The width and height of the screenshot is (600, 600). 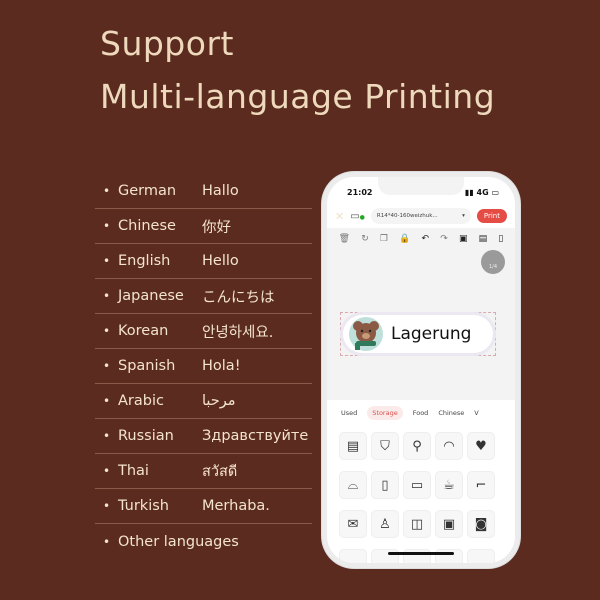 What do you see at coordinates (417, 446) in the screenshot?
I see `desk-lamp-icon: ⚲` at bounding box center [417, 446].